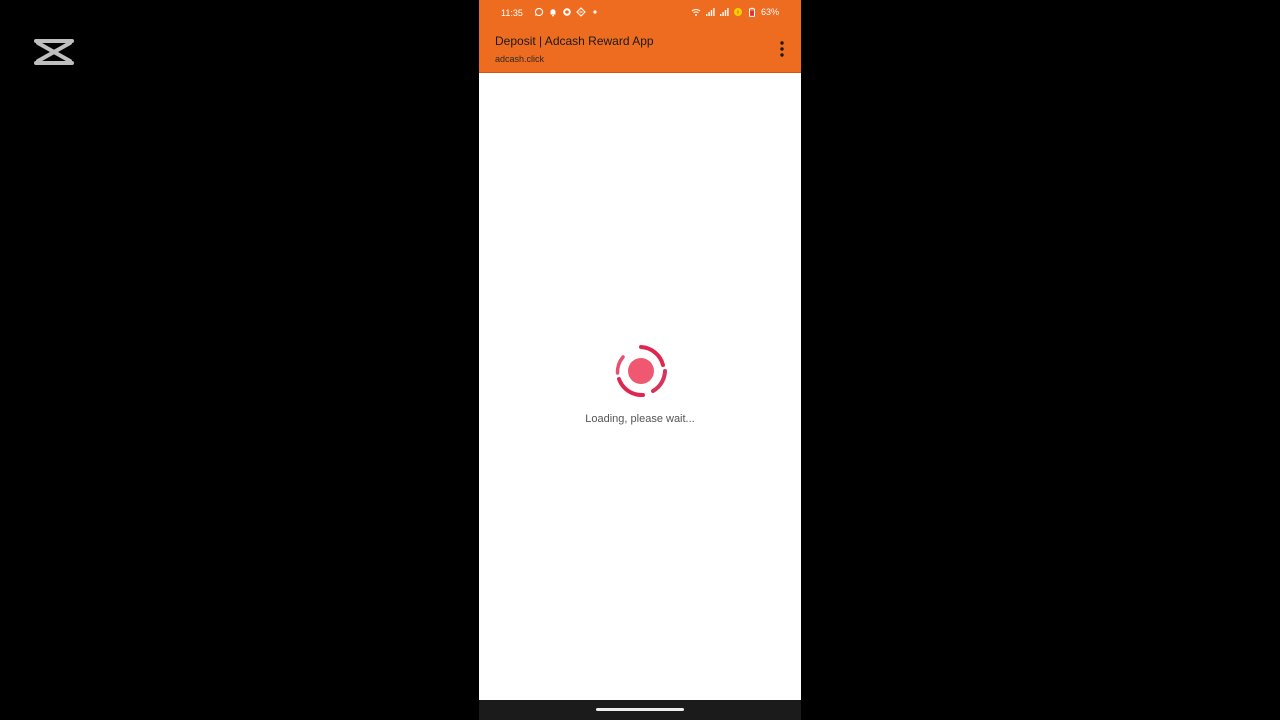 Image resolution: width=1280 pixels, height=720 pixels. What do you see at coordinates (696, 12) in the screenshot?
I see `wifi-icon` at bounding box center [696, 12].